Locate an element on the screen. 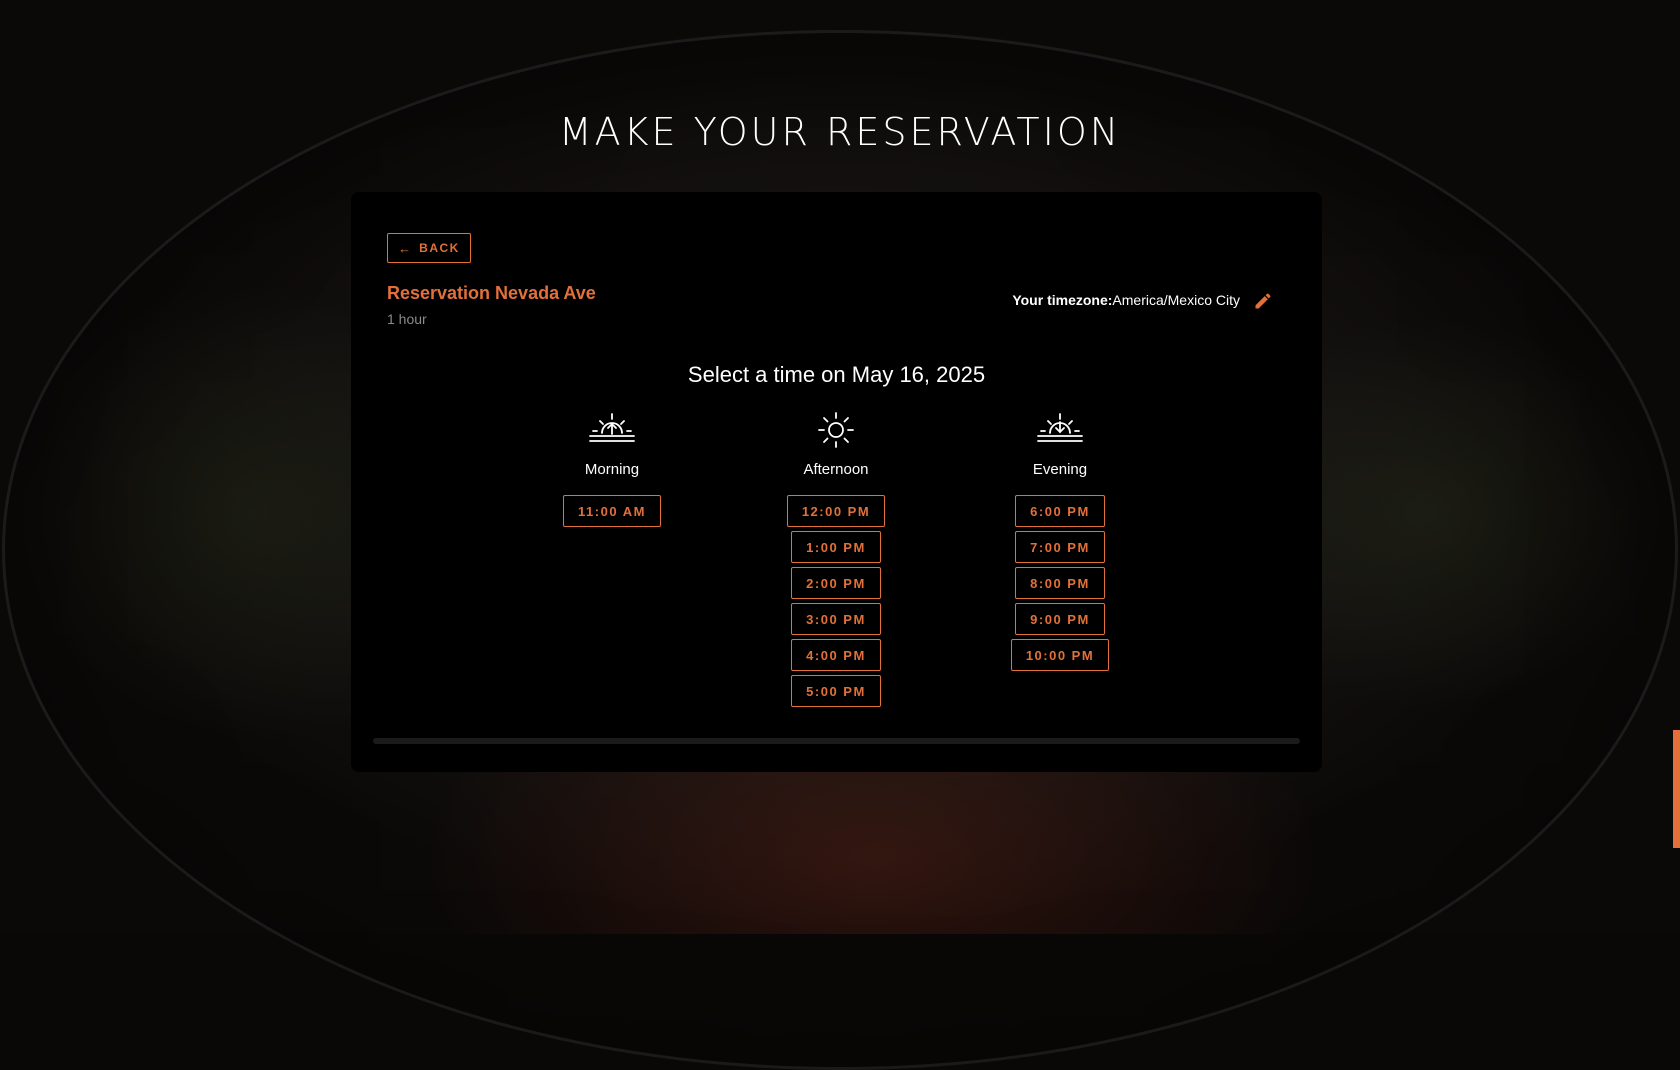 The width and height of the screenshot is (1680, 1070). sunrise-icon is located at coordinates (612, 427).